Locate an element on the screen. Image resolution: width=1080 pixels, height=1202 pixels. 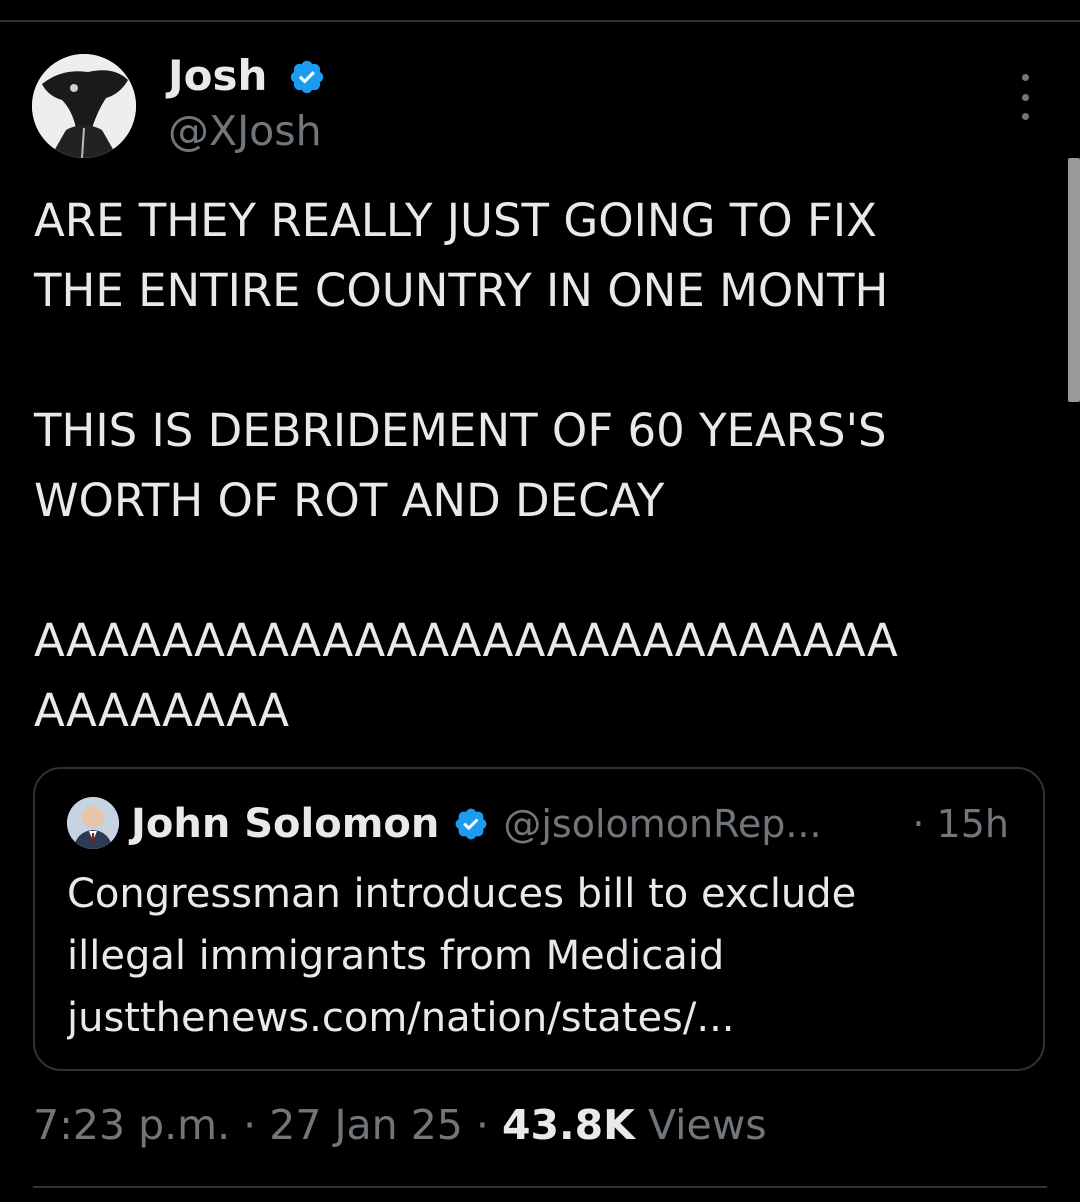
quote-timestamp: · 15h is located at coordinates (960, 824).